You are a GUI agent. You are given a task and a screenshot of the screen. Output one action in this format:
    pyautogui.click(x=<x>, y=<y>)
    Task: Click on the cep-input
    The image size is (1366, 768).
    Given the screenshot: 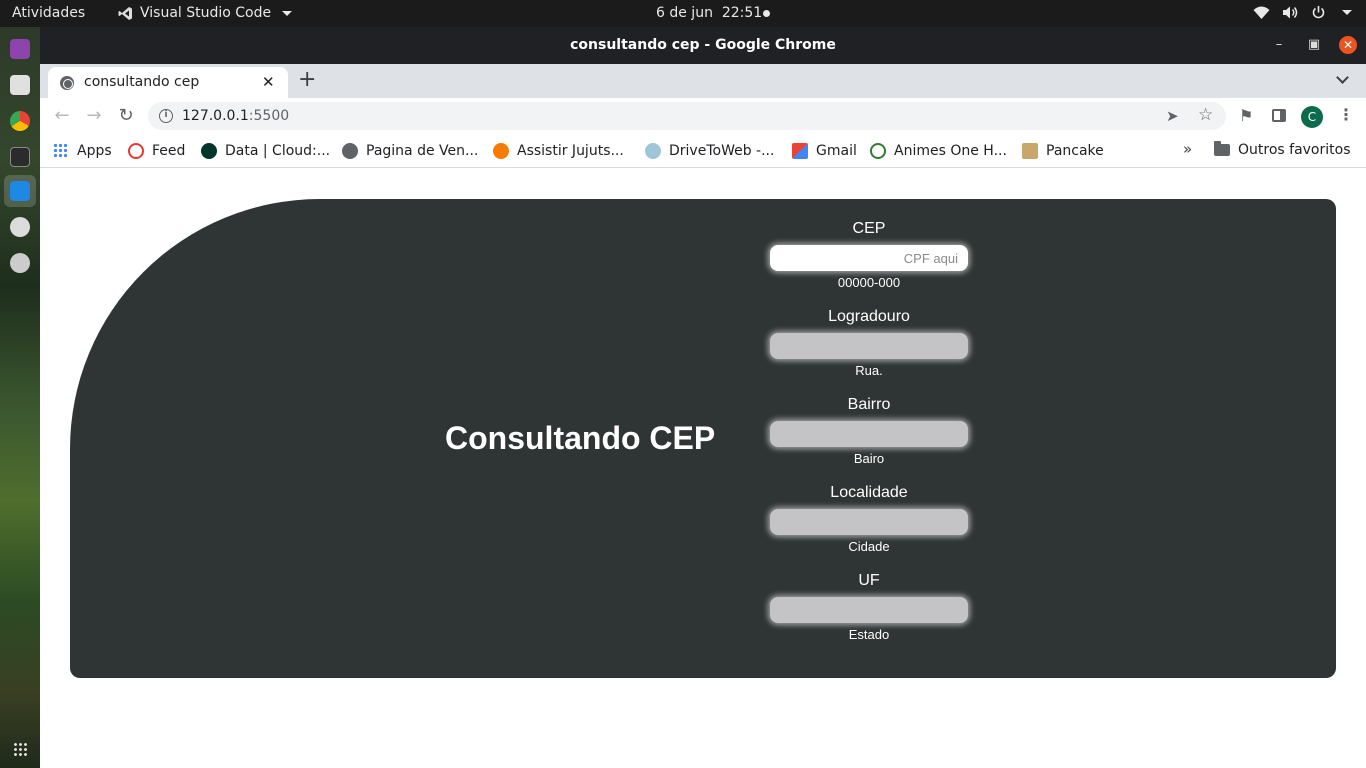 What is the action you would take?
    pyautogui.click(x=869, y=258)
    